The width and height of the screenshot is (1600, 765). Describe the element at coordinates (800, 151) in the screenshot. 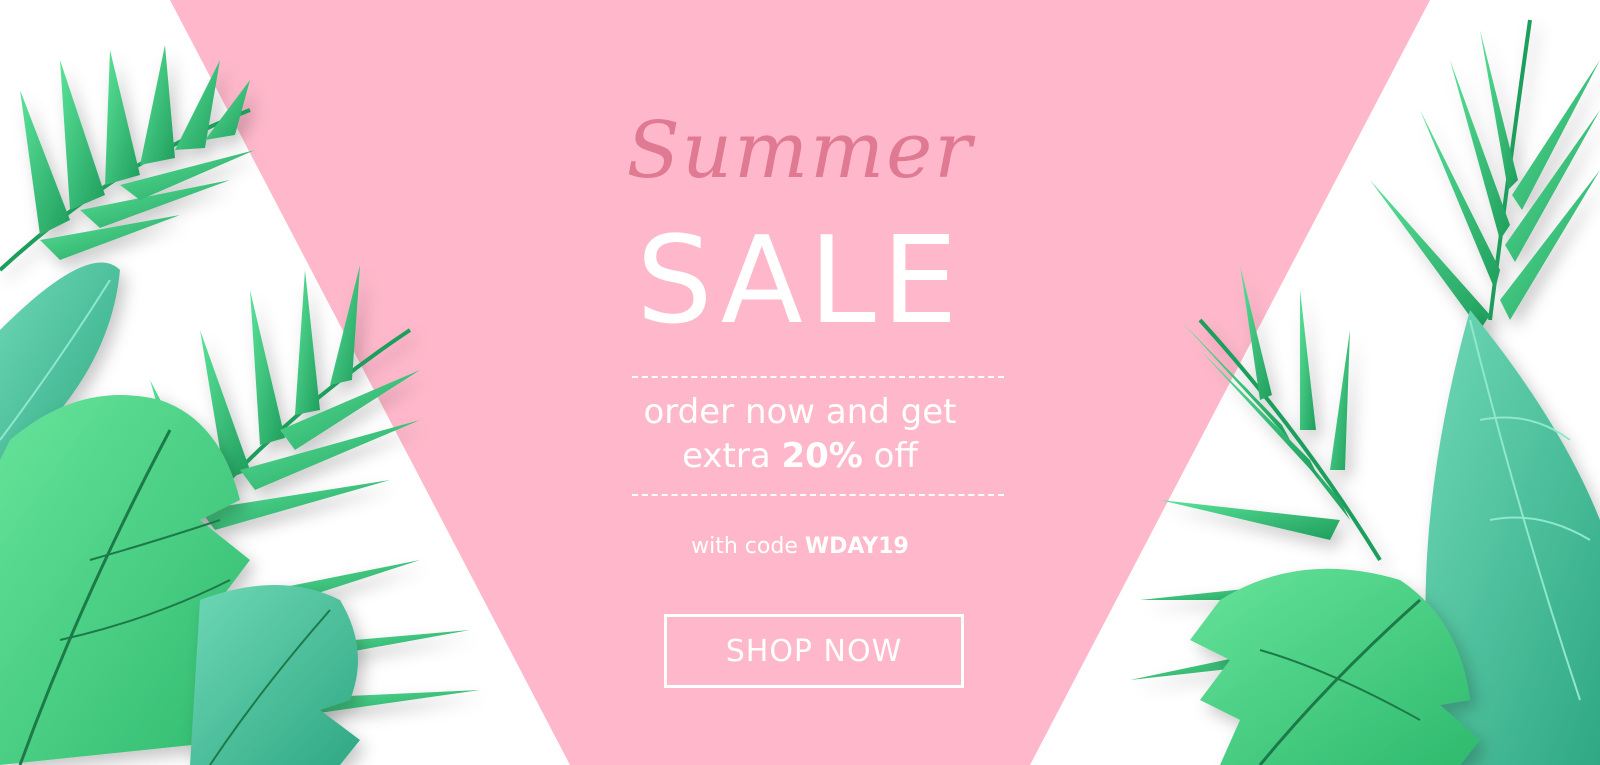

I see `summer-script-heading: Summer` at that location.